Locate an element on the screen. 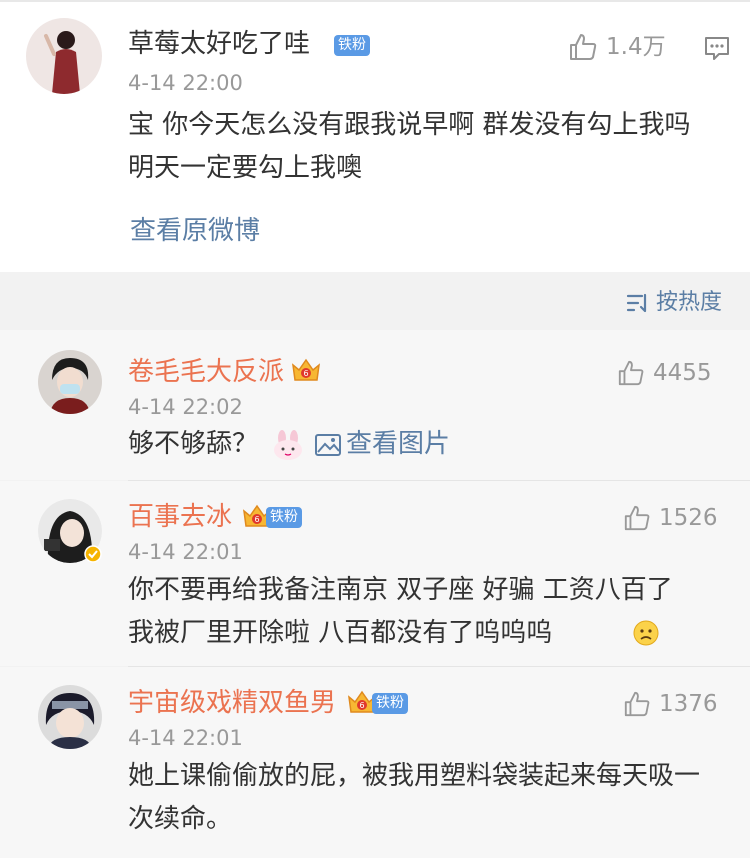 Image resolution: width=750 pixels, height=858 pixels. sort-icon is located at coordinates (636, 303).